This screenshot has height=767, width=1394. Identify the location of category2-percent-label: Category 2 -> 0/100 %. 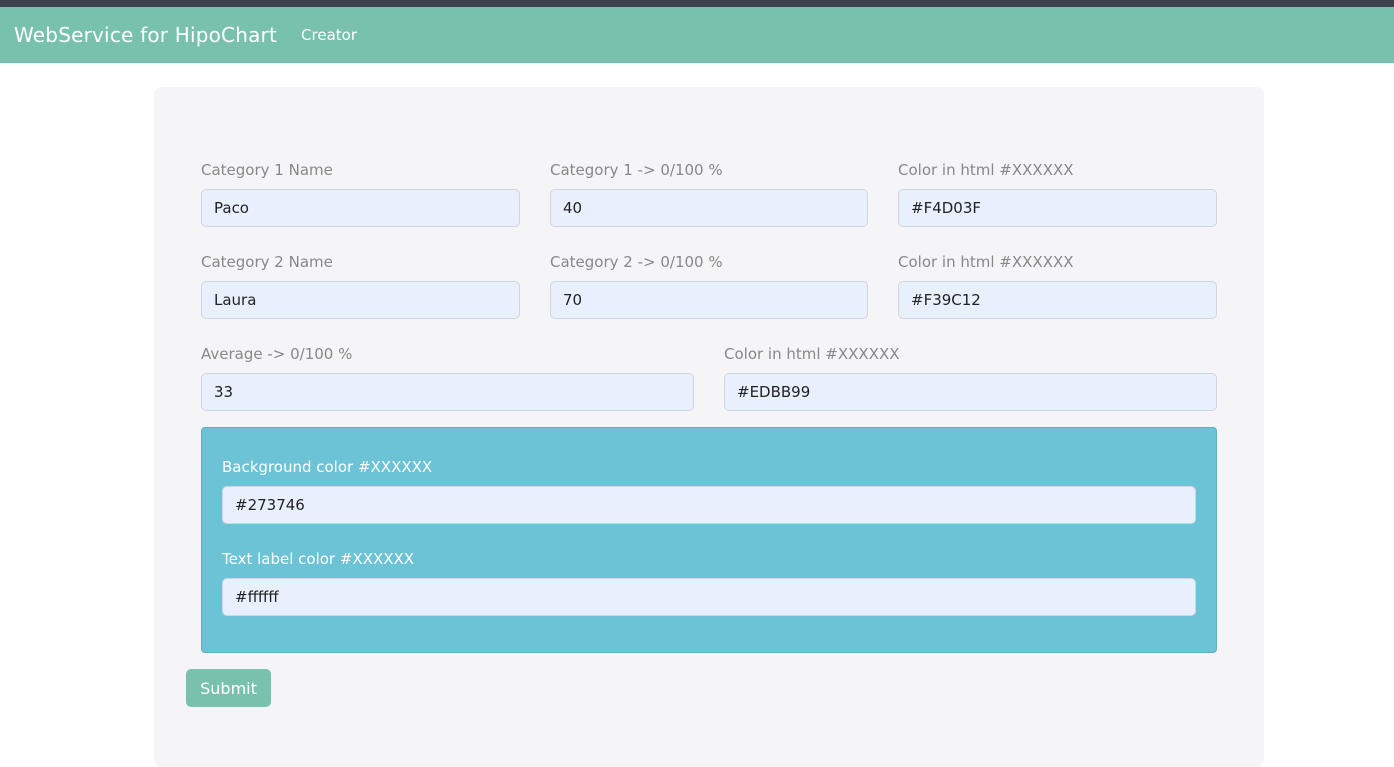
(636, 262).